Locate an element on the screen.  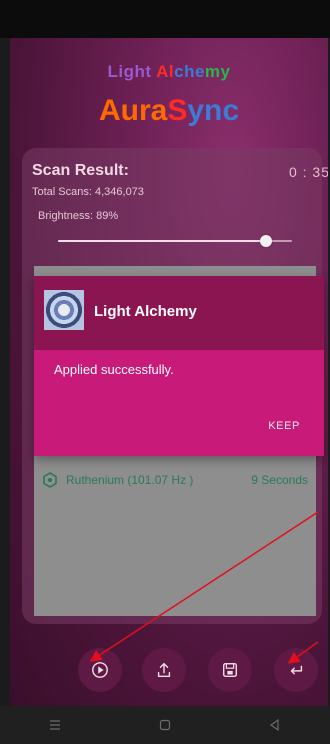
hexagon-icon is located at coordinates (50, 480).